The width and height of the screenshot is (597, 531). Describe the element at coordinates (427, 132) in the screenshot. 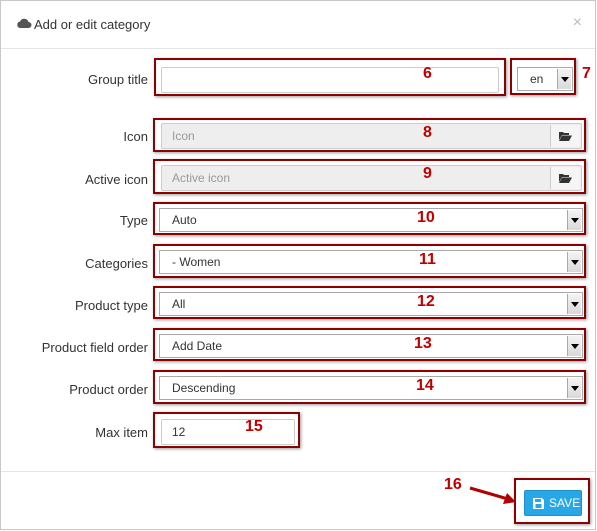

I see `annotation-number-8: 8` at that location.